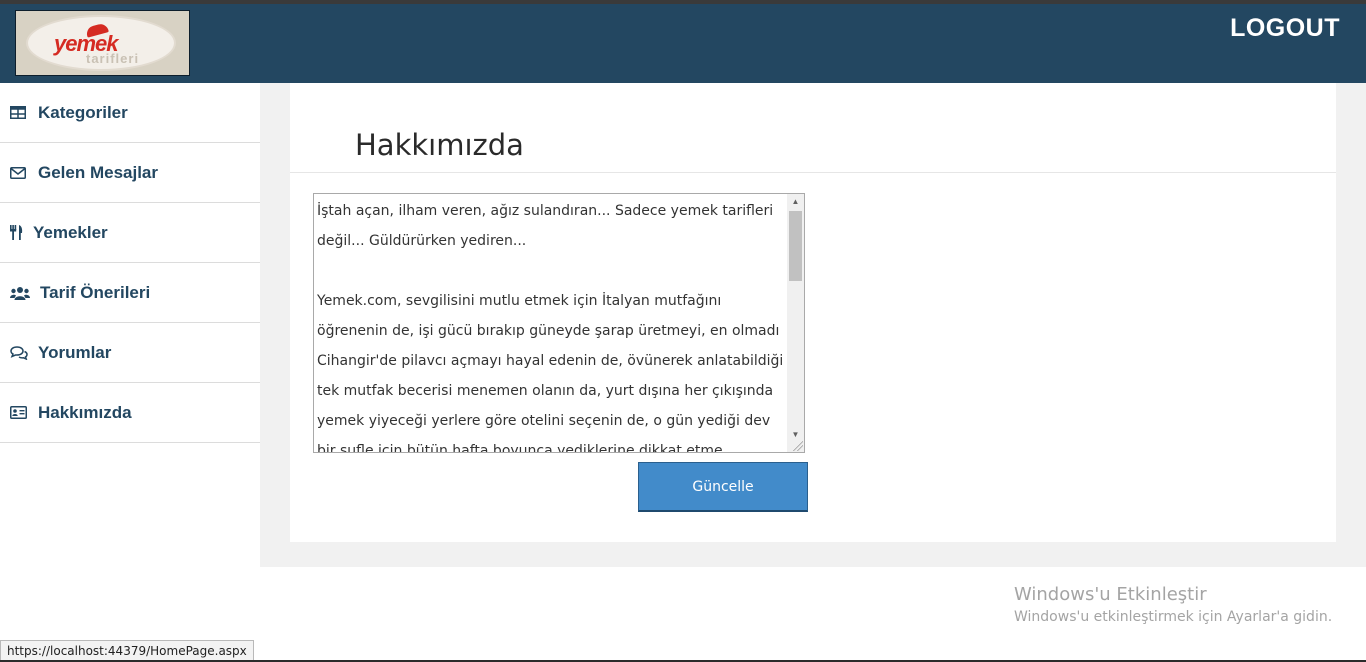 This screenshot has width=1366, height=662. I want to click on scroll-thumb, so click(795, 246).